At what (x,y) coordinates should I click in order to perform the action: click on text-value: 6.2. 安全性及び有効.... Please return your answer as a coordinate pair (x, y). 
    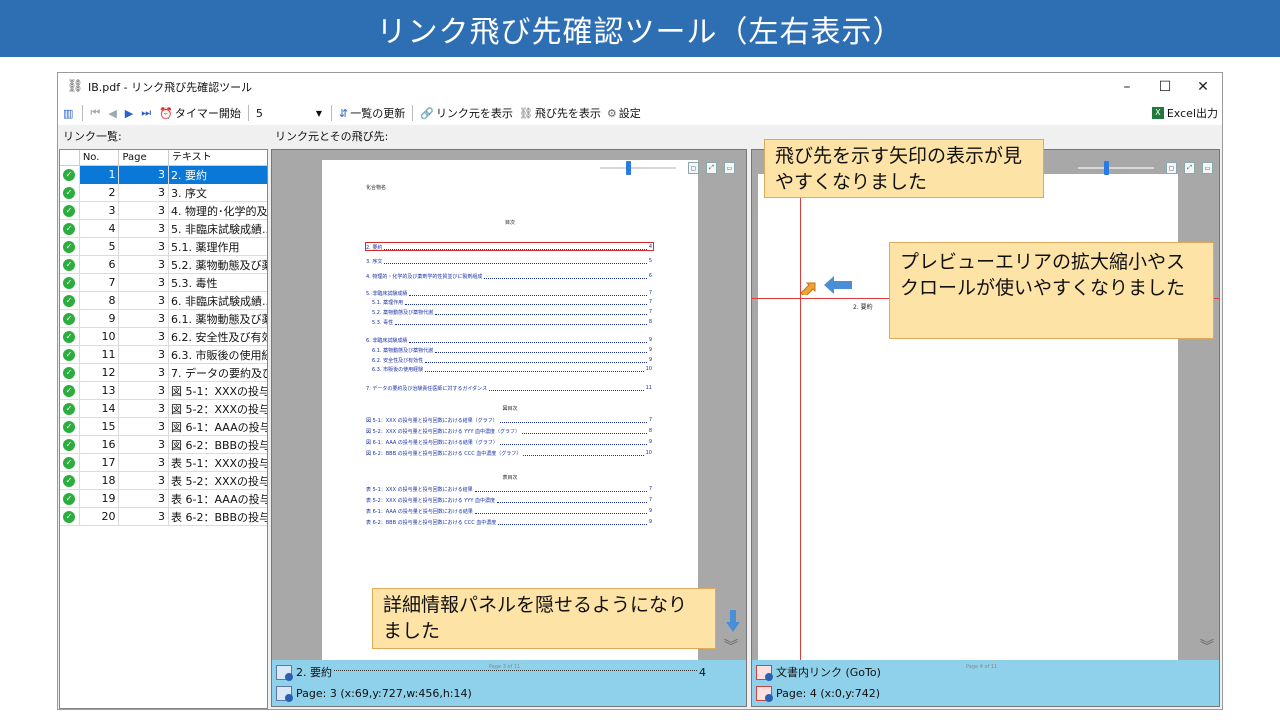
    Looking at the image, I should click on (218, 337).